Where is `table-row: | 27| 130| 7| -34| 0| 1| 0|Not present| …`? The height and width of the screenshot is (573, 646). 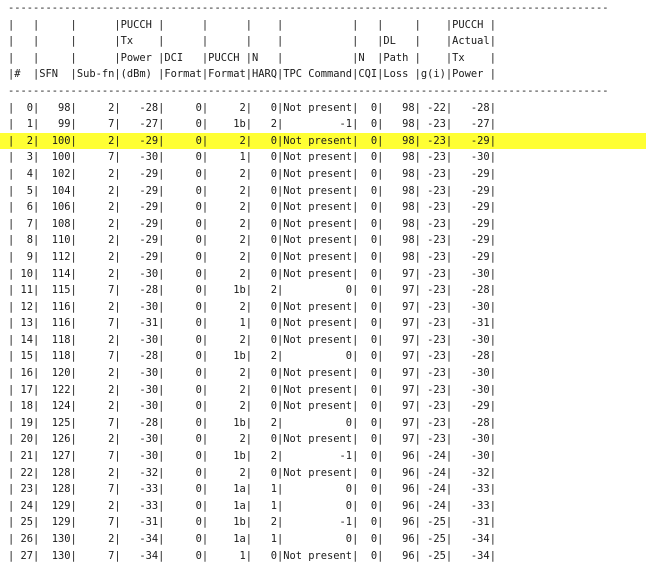 table-row: | 27| 130| 7| -34| 0| 1| 0|Not present| … is located at coordinates (252, 555).